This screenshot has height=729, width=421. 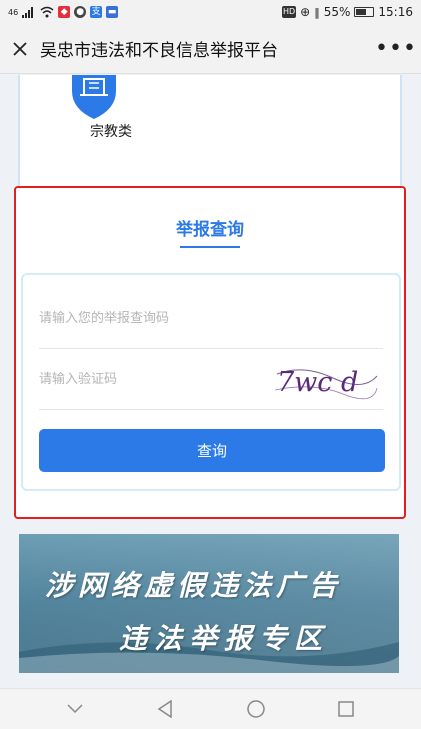 I want to click on home-circle-icon, so click(x=255, y=709).